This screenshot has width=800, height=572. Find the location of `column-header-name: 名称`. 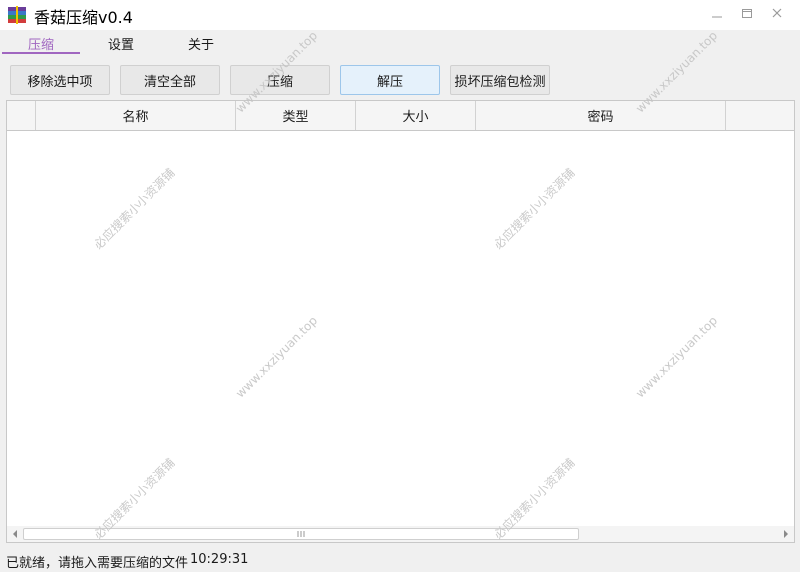

column-header-name: 名称 is located at coordinates (136, 115).